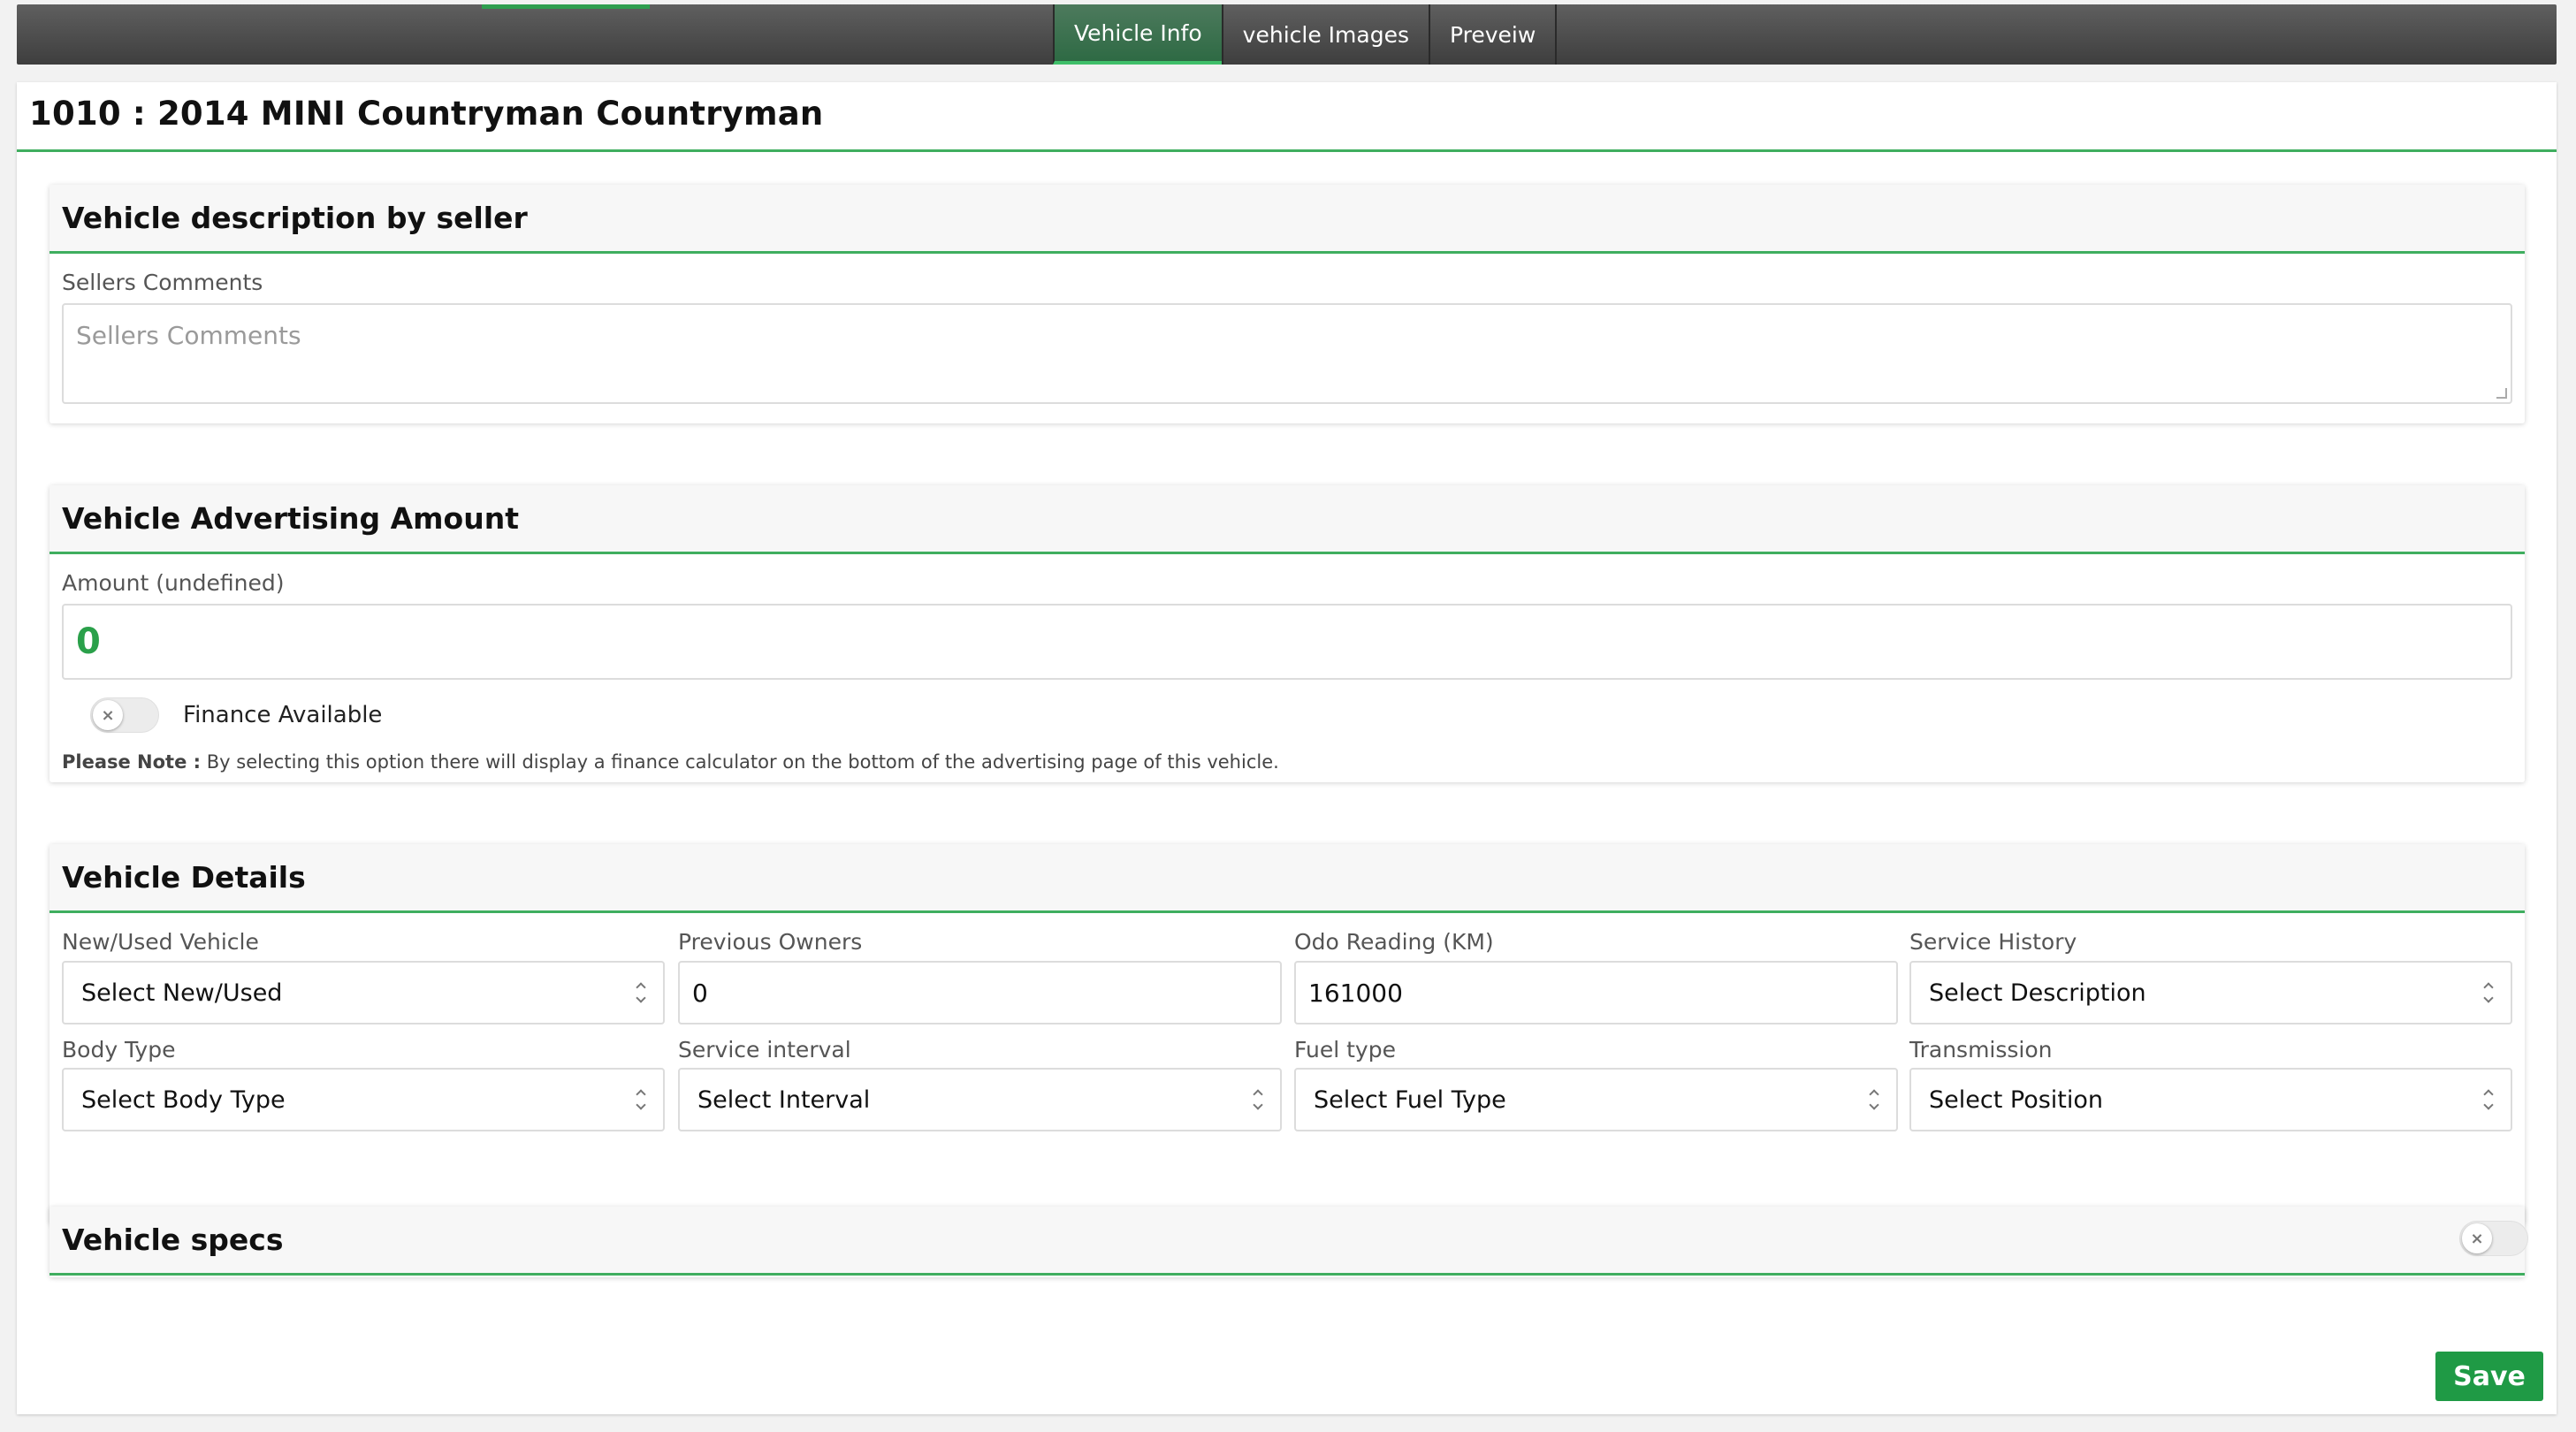 The image size is (2576, 1432). Describe the element at coordinates (173, 1240) in the screenshot. I see `section-title: Vehicle specs` at that location.